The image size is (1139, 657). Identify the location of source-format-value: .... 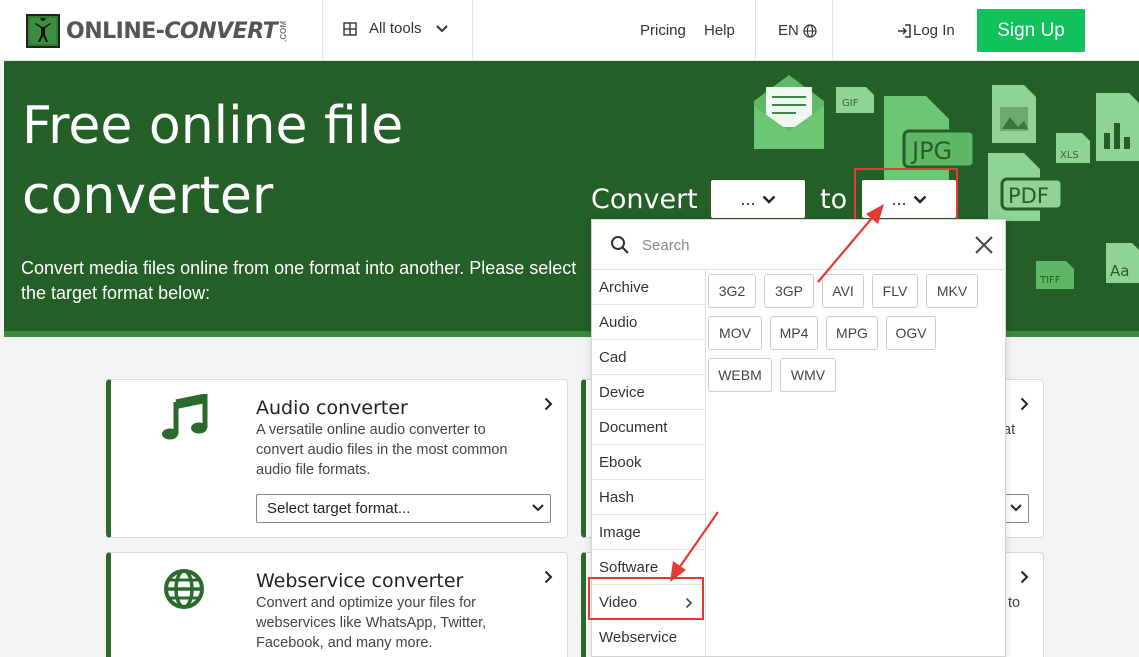
(748, 198).